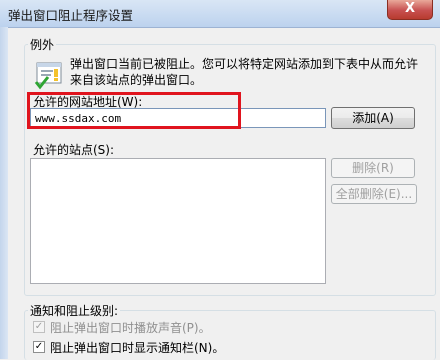 Image resolution: width=440 pixels, height=360 pixels. What do you see at coordinates (48, 76) in the screenshot?
I see `popup-shield-check-icon` at bounding box center [48, 76].